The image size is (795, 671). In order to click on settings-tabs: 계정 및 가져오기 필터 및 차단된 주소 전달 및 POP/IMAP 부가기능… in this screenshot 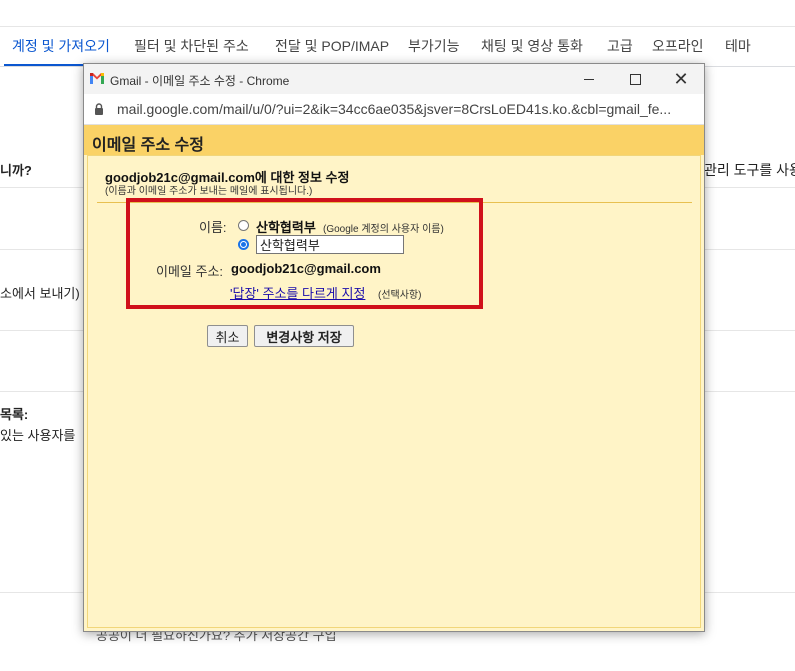, I will do `click(397, 47)`.